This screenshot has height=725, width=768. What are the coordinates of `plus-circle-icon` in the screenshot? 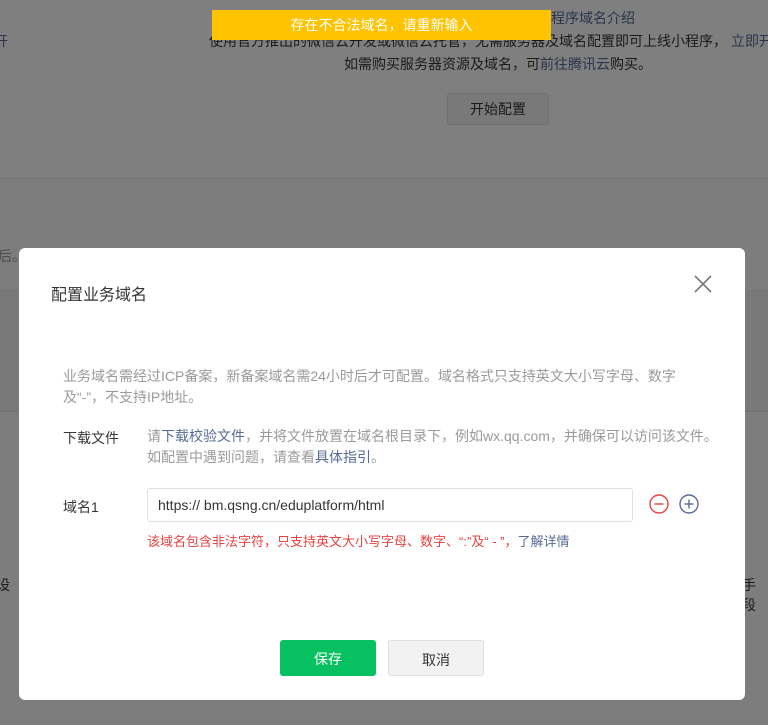 It's located at (689, 504).